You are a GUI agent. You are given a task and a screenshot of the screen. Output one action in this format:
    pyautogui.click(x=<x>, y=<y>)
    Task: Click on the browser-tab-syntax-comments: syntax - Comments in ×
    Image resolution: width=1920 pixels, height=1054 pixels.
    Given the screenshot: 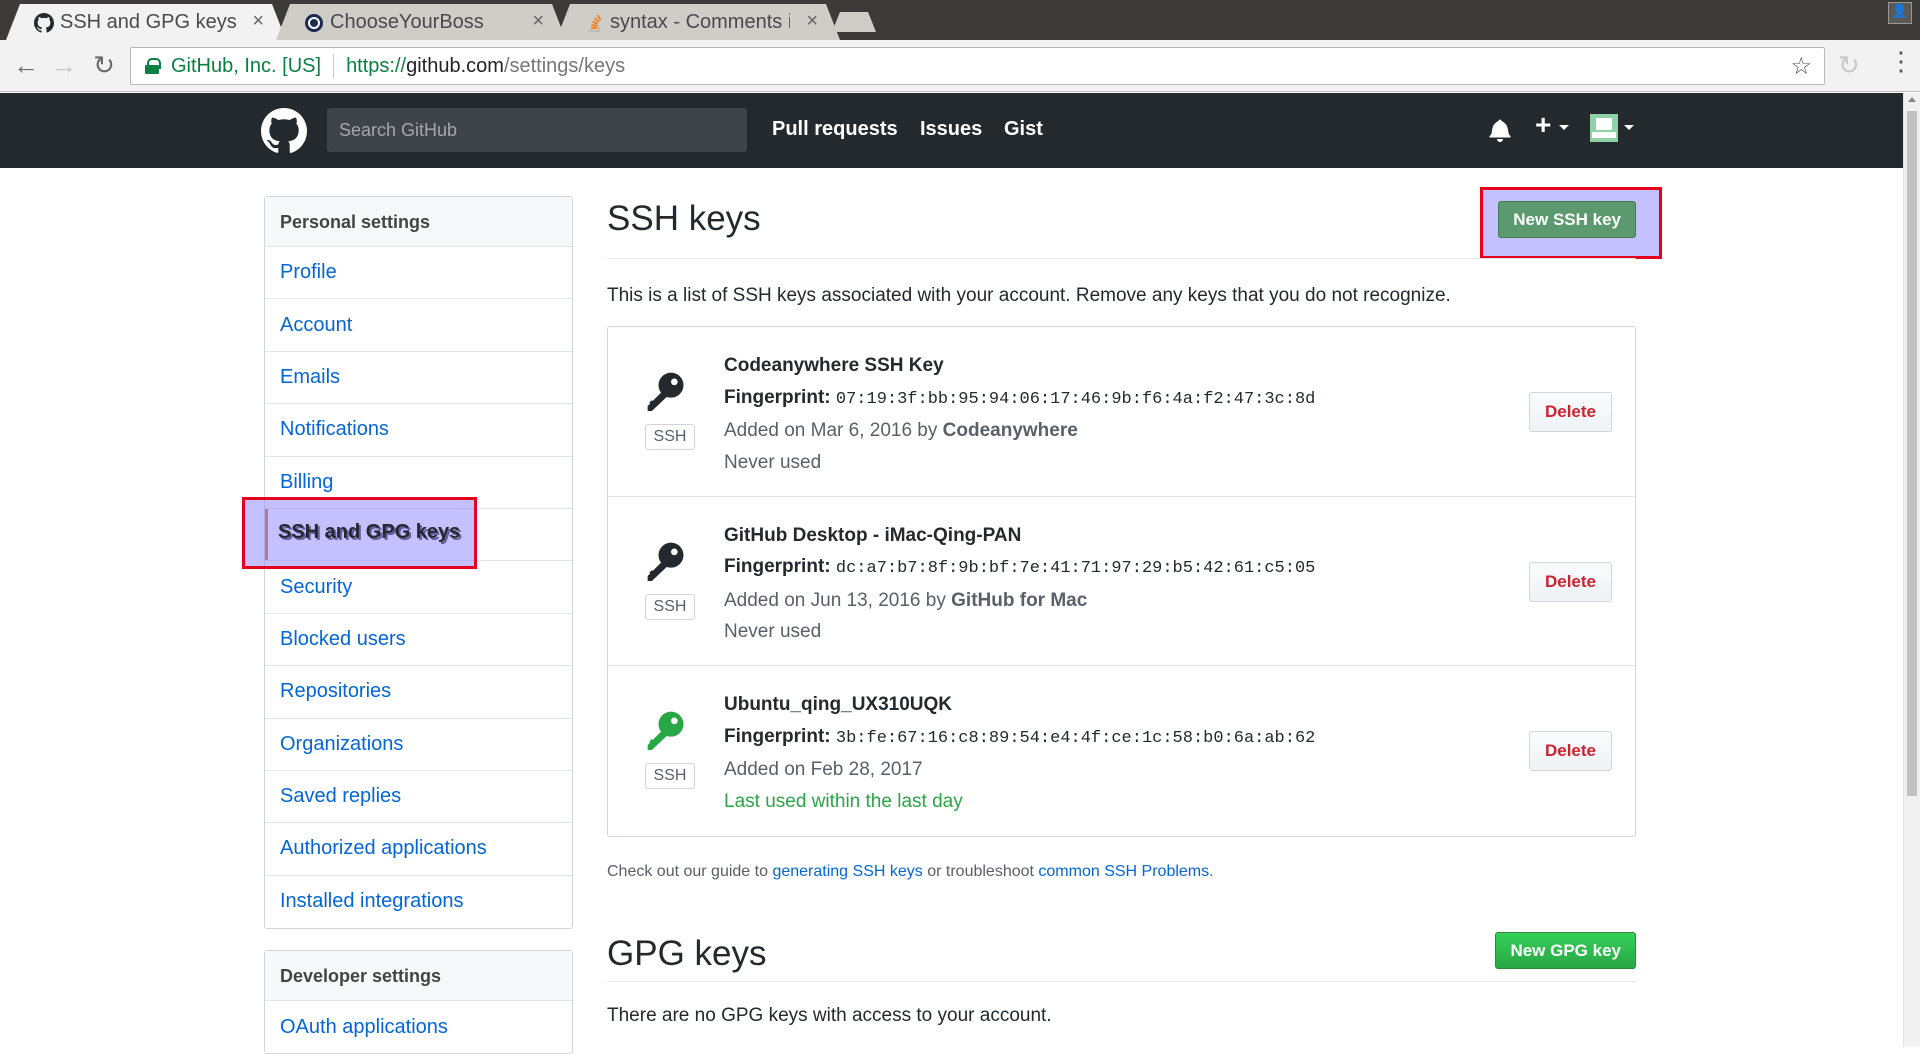 What is the action you would take?
    pyautogui.click(x=698, y=22)
    